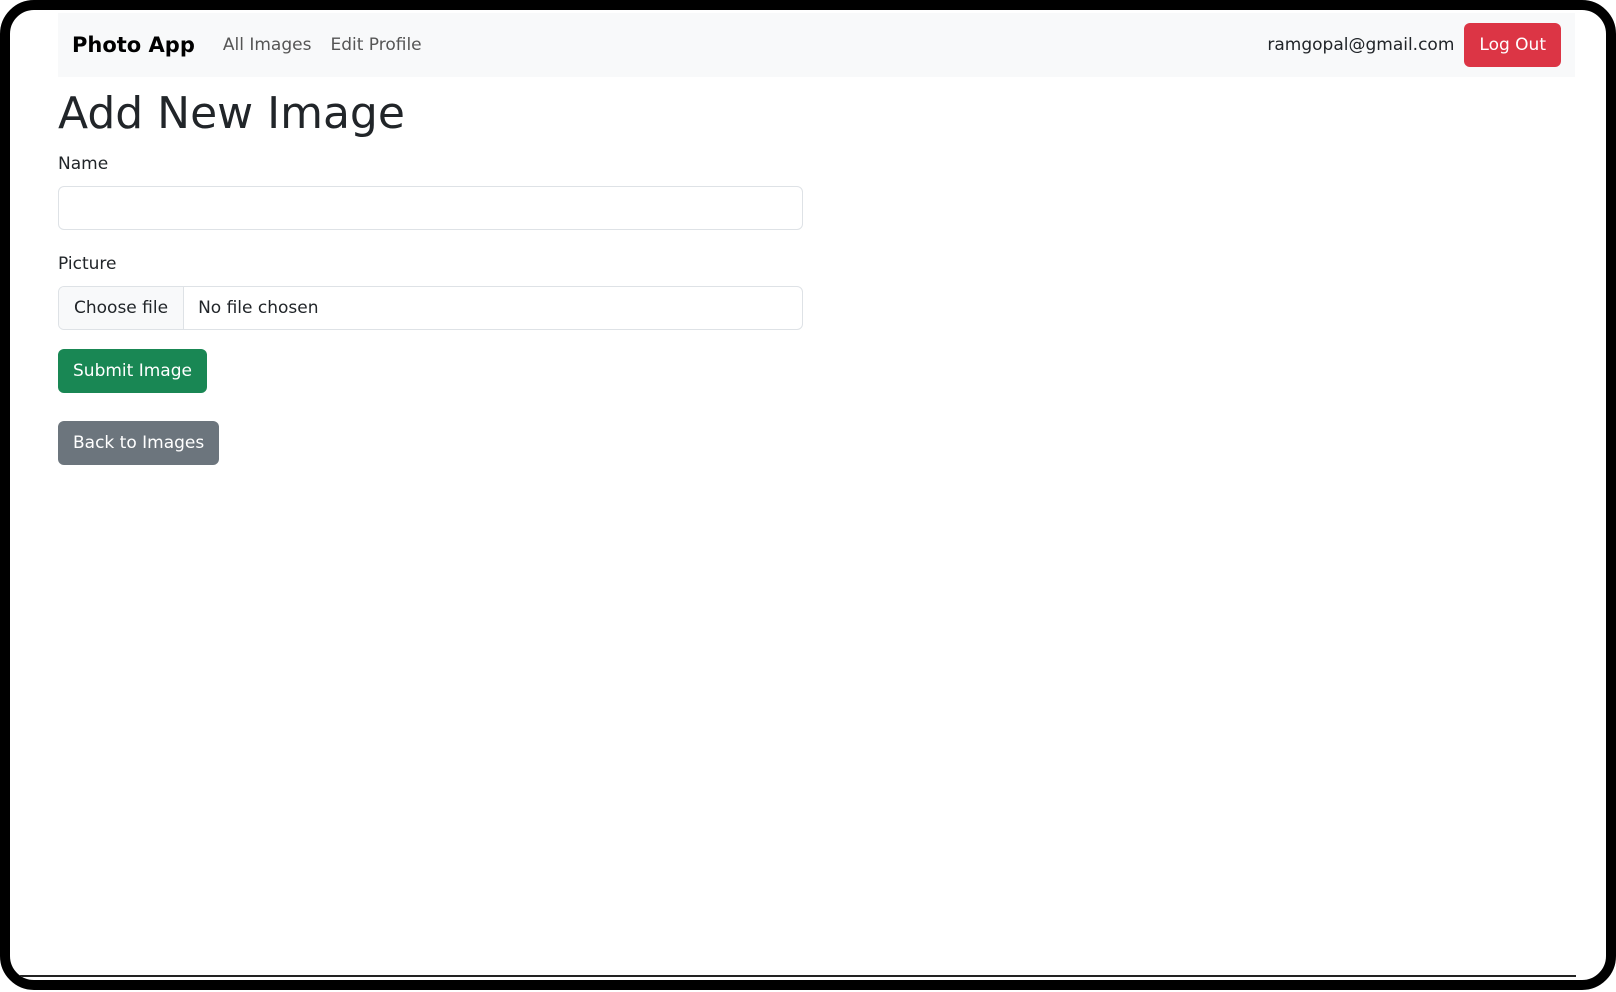 The height and width of the screenshot is (992, 1616). Describe the element at coordinates (798, 976) in the screenshot. I see `divider` at that location.